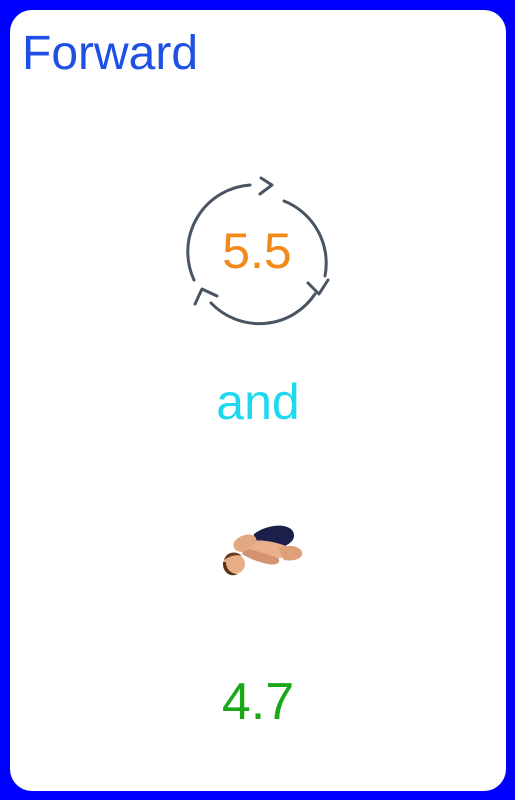  What do you see at coordinates (110, 53) in the screenshot?
I see `dive-direction-title: Forward` at bounding box center [110, 53].